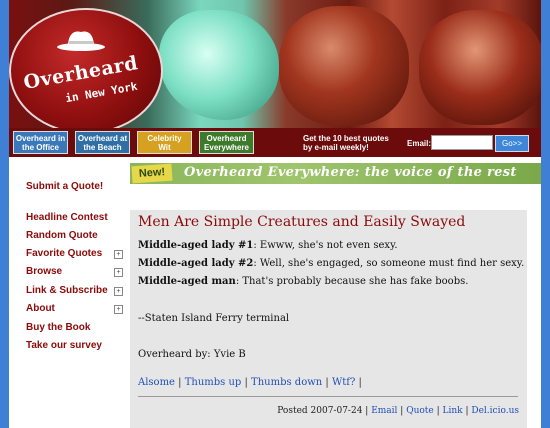 This screenshot has width=550, height=428. What do you see at coordinates (67, 290) in the screenshot?
I see `sidebar-item-link-subscribe: Link & Subscribe` at bounding box center [67, 290].